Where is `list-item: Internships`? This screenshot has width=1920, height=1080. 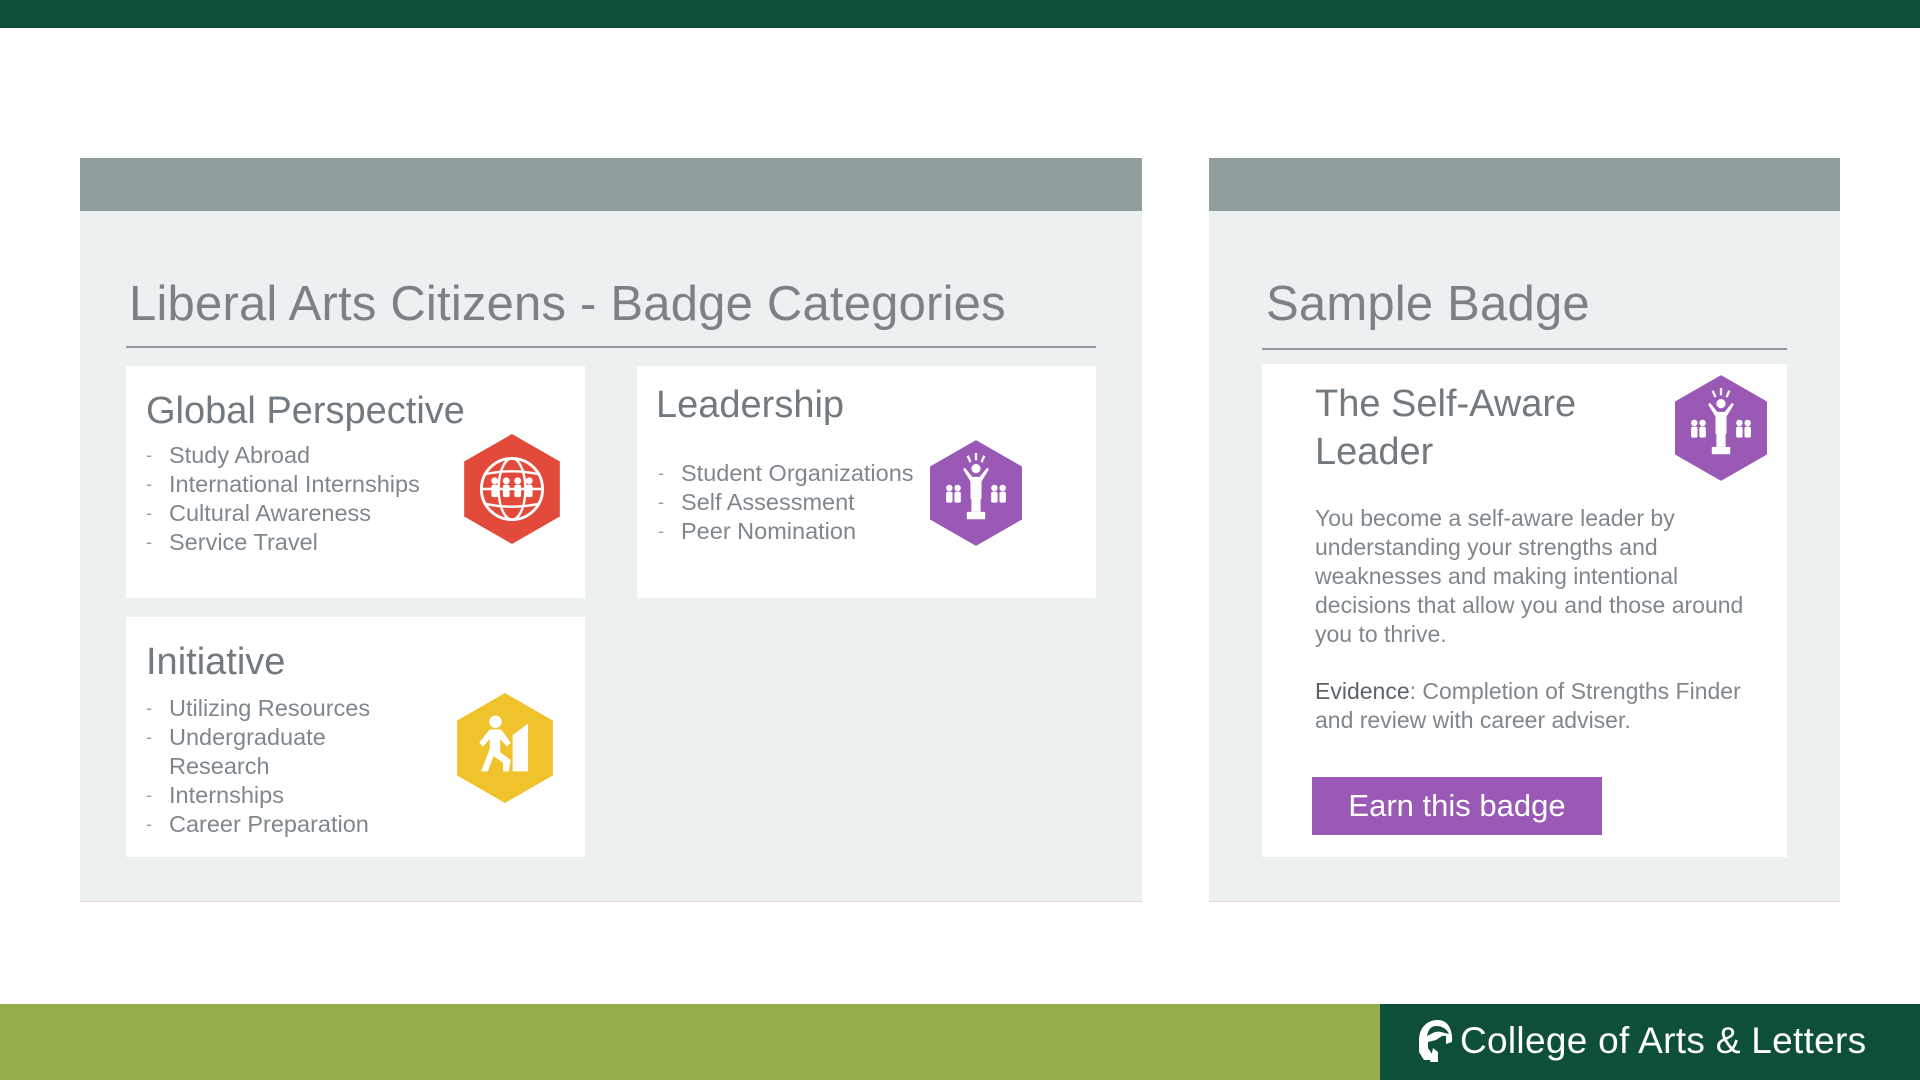
list-item: Internships is located at coordinates (271, 795).